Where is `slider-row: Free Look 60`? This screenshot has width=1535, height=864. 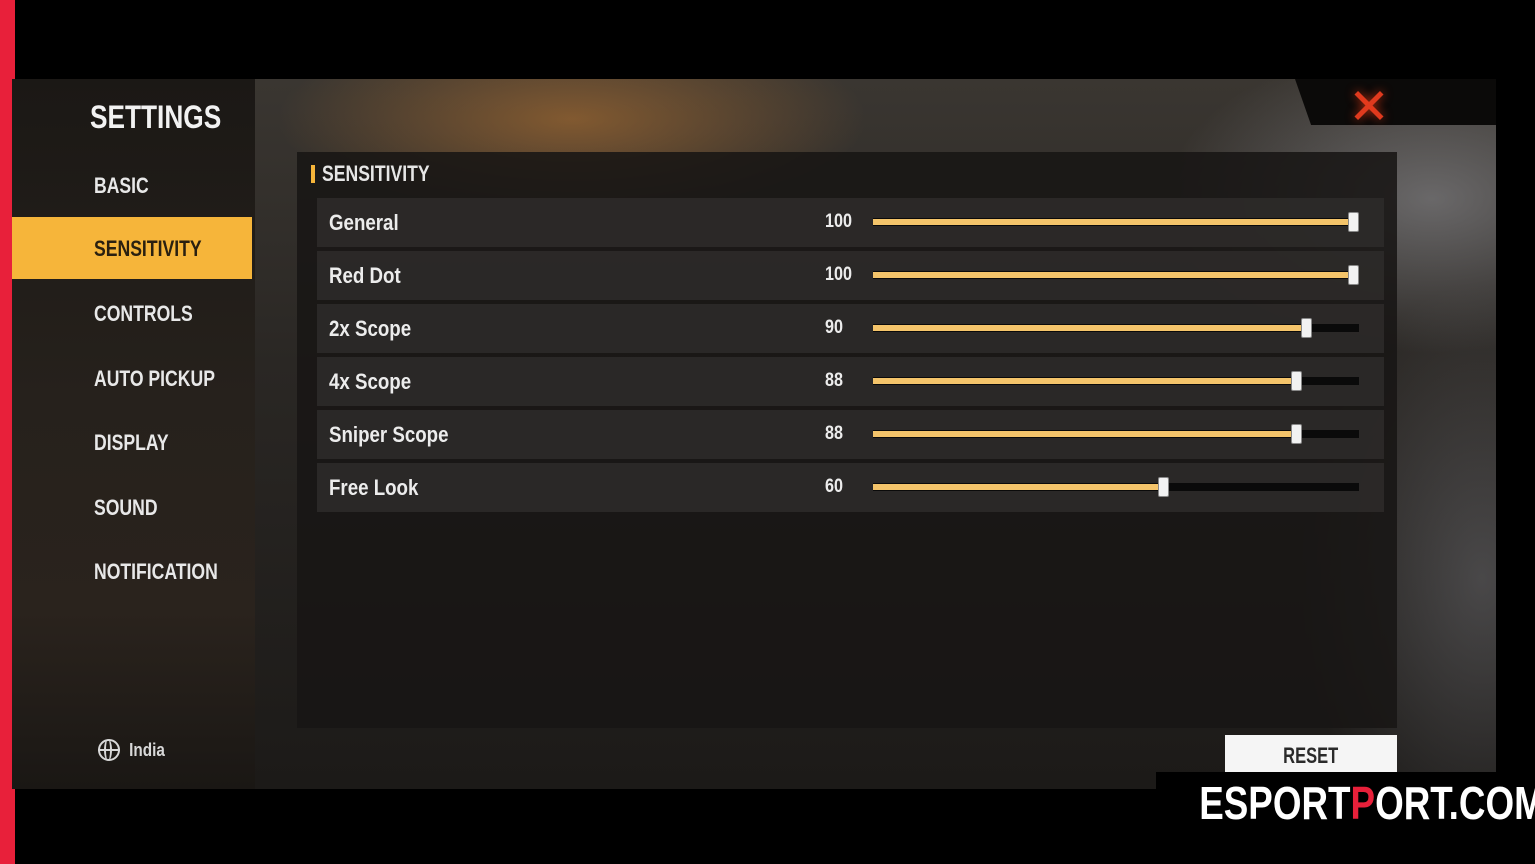 slider-row: Free Look 60 is located at coordinates (850, 487).